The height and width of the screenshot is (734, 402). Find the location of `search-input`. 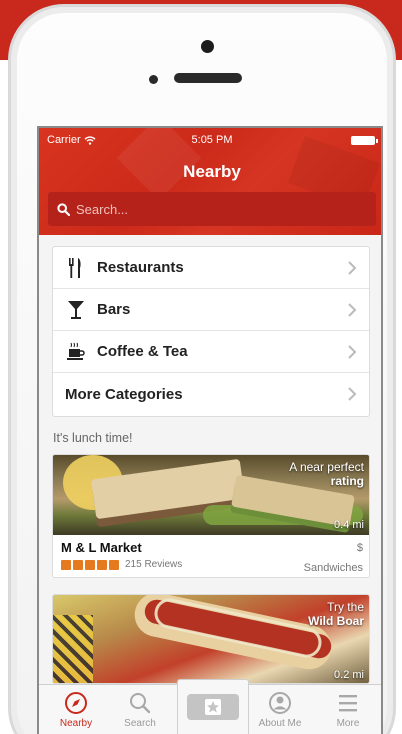

search-input is located at coordinates (216, 209).